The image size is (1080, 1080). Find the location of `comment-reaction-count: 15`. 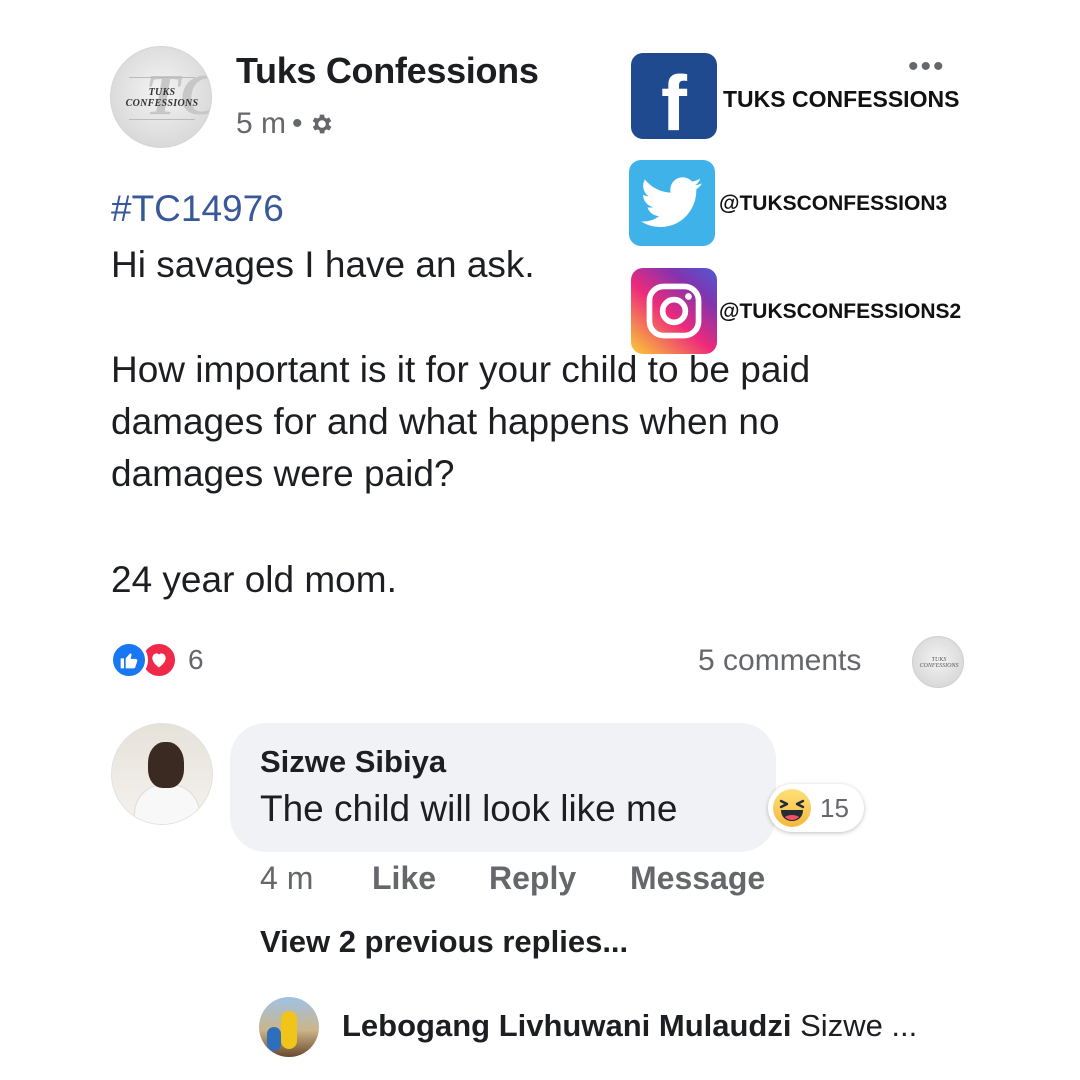

comment-reaction-count: 15 is located at coordinates (834, 807).